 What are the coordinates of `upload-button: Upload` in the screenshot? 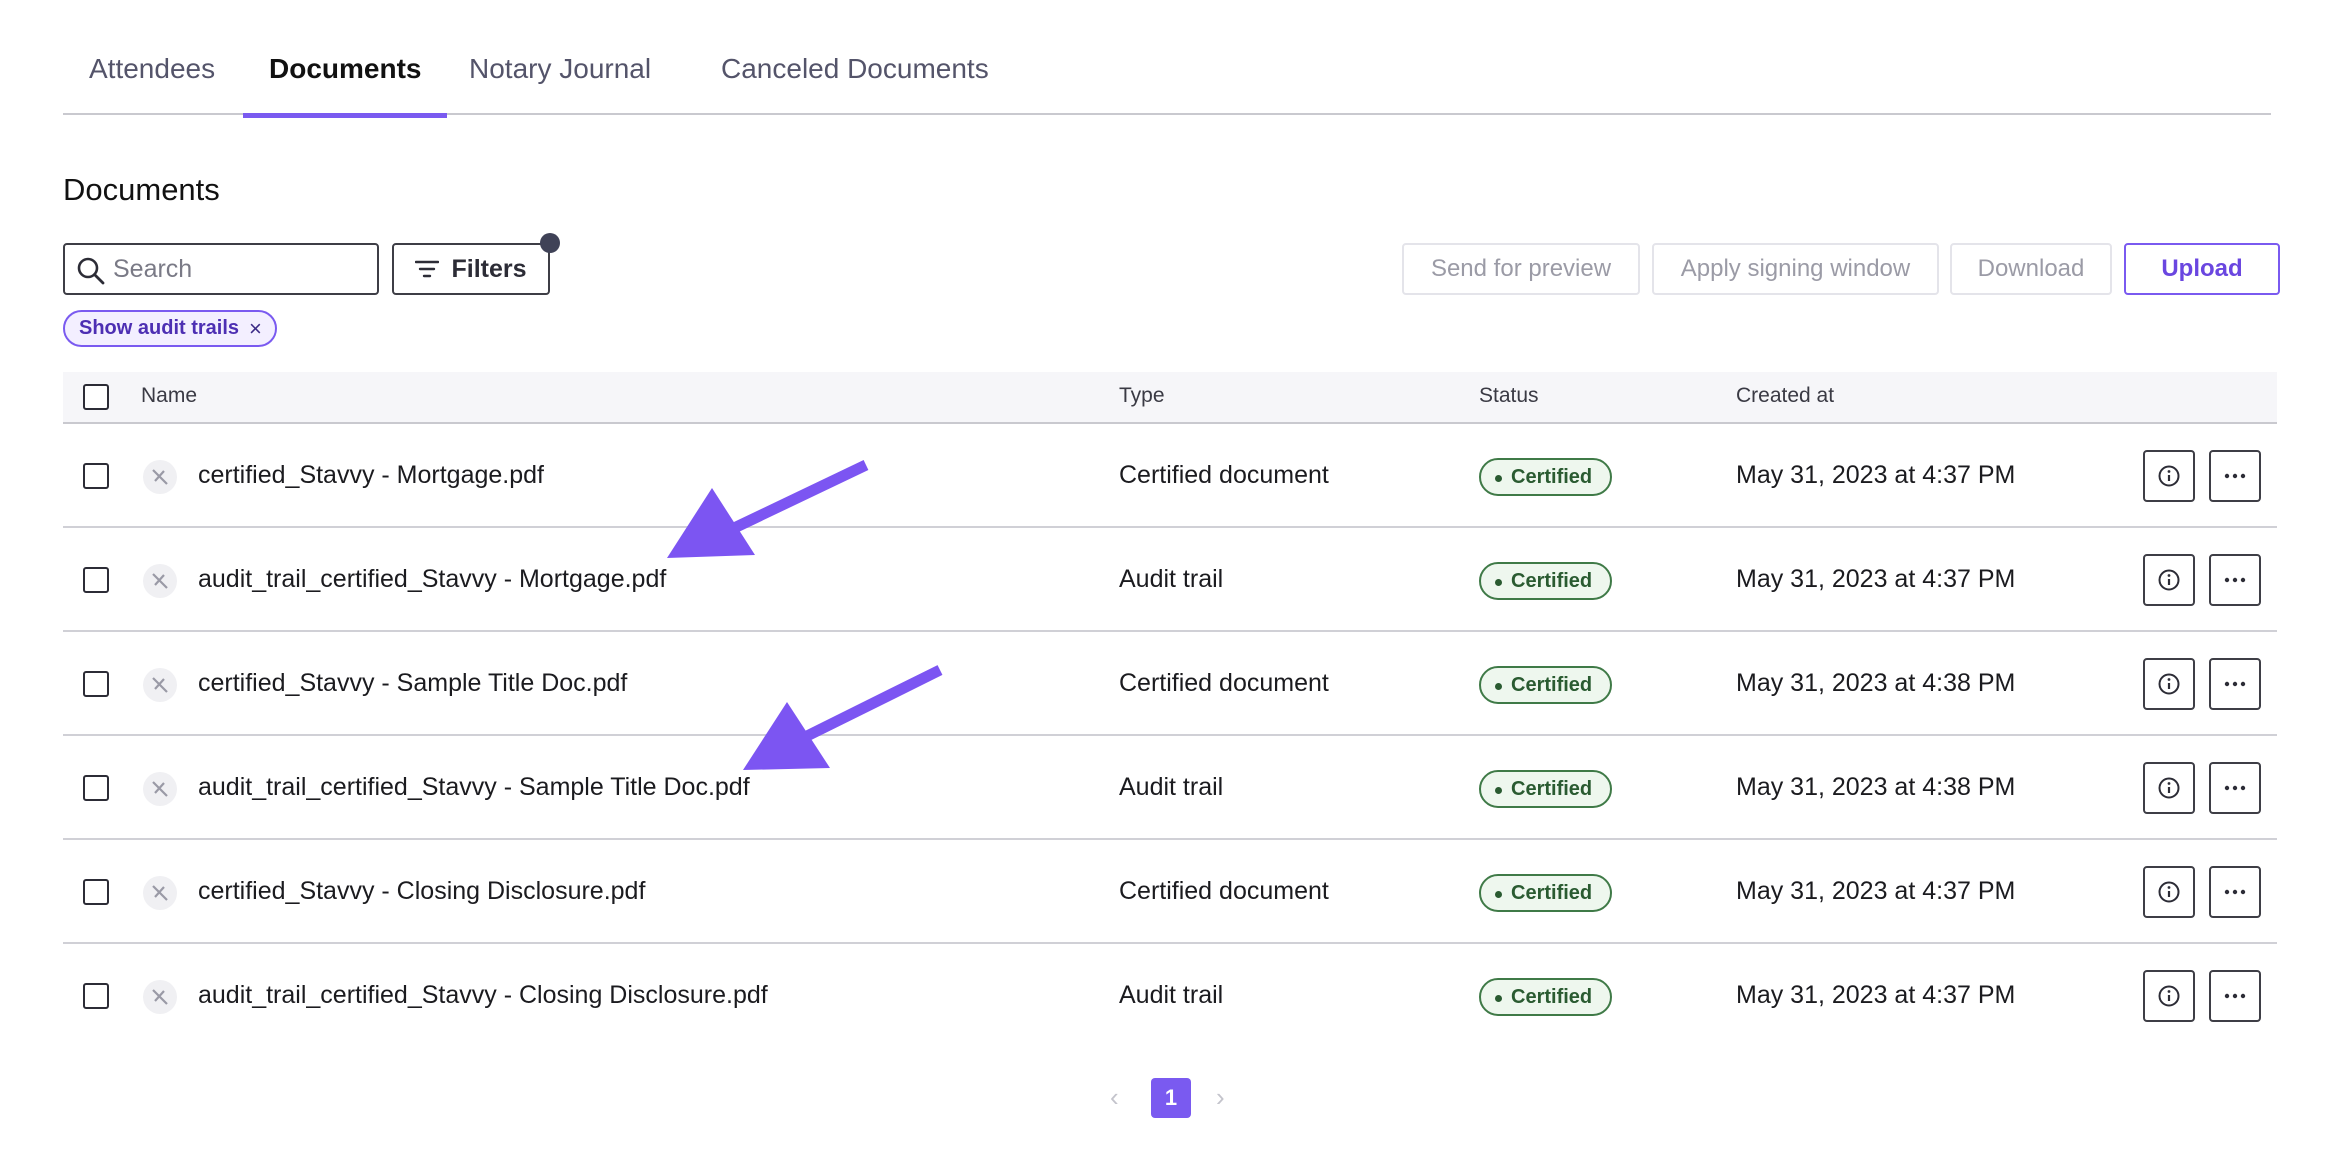 It's located at (2202, 269).